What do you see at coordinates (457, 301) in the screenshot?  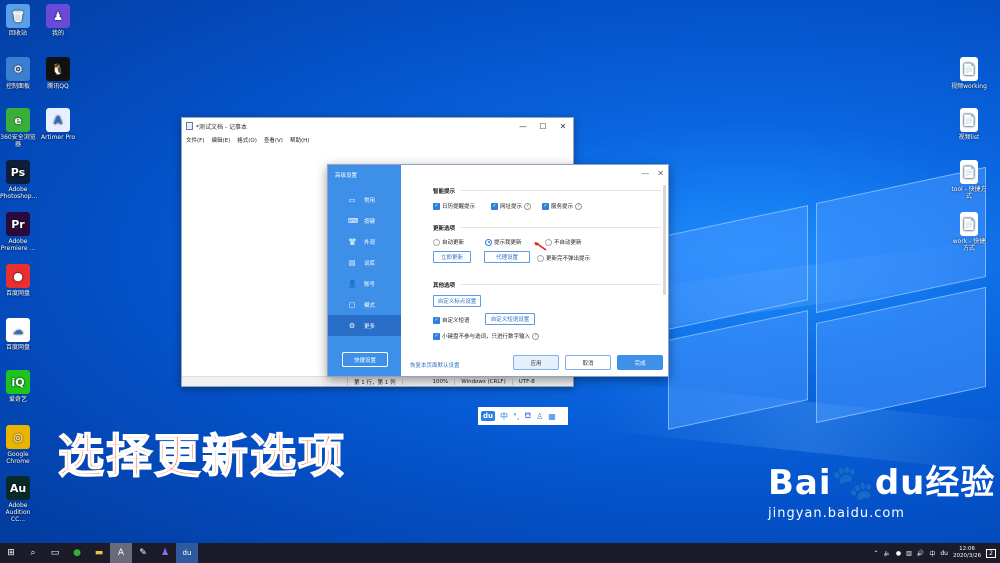 I see `custom-punct-button: 自定义标点设置` at bounding box center [457, 301].